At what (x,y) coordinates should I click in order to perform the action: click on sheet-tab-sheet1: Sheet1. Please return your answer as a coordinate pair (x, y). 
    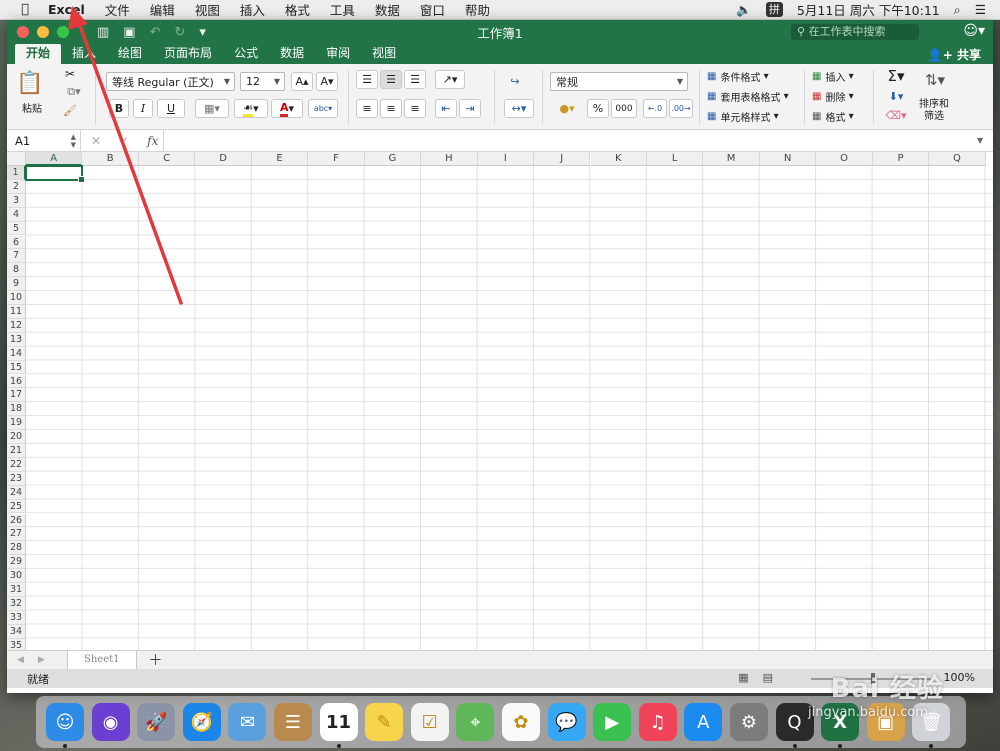
    Looking at the image, I should click on (102, 660).